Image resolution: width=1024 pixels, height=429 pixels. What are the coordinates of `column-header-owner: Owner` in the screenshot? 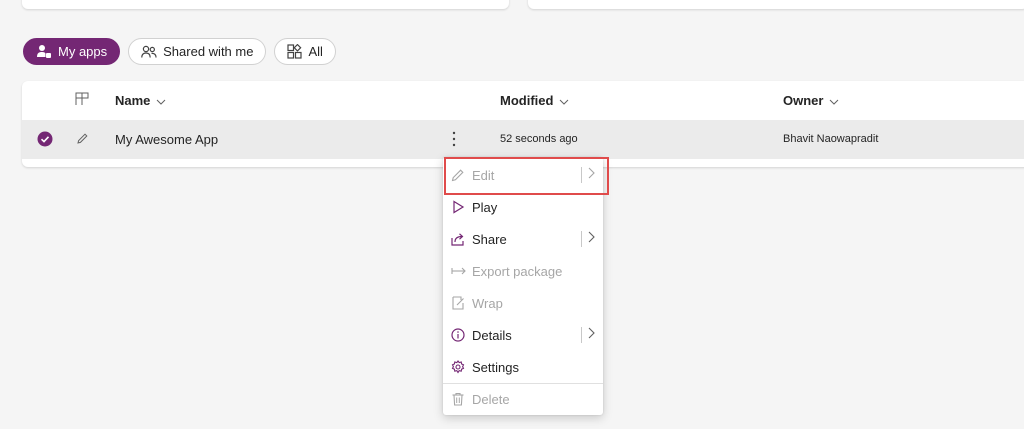 It's located at (811, 100).